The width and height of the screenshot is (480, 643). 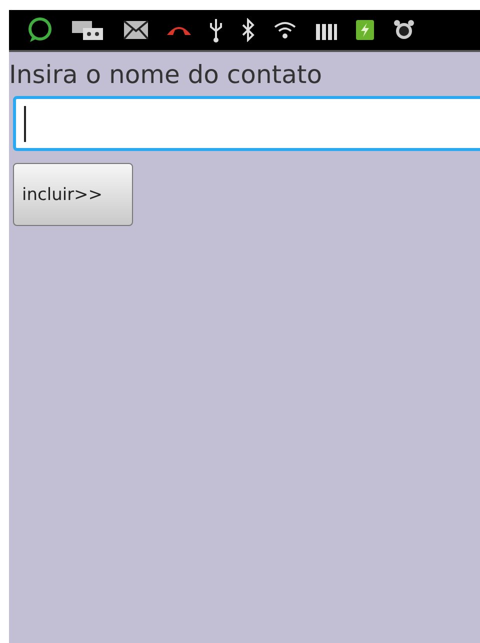 I want to click on bluetooth-icon, so click(x=248, y=30).